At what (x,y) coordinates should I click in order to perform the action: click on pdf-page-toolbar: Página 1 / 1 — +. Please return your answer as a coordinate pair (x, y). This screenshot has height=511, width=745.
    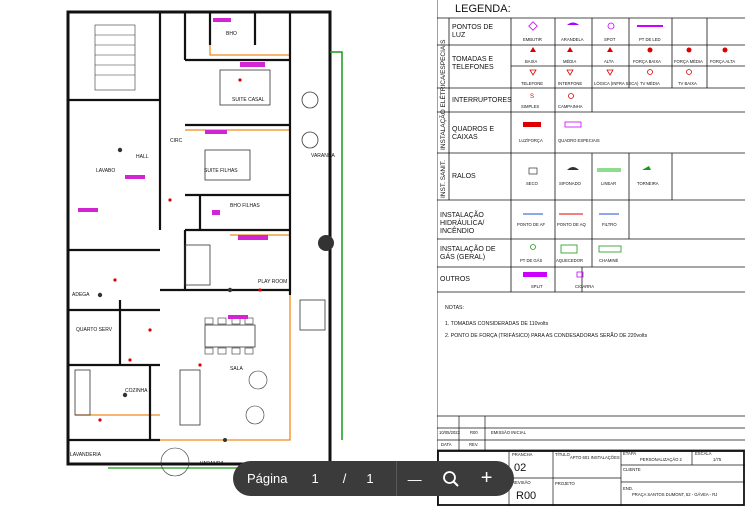
    Looking at the image, I should click on (373, 478).